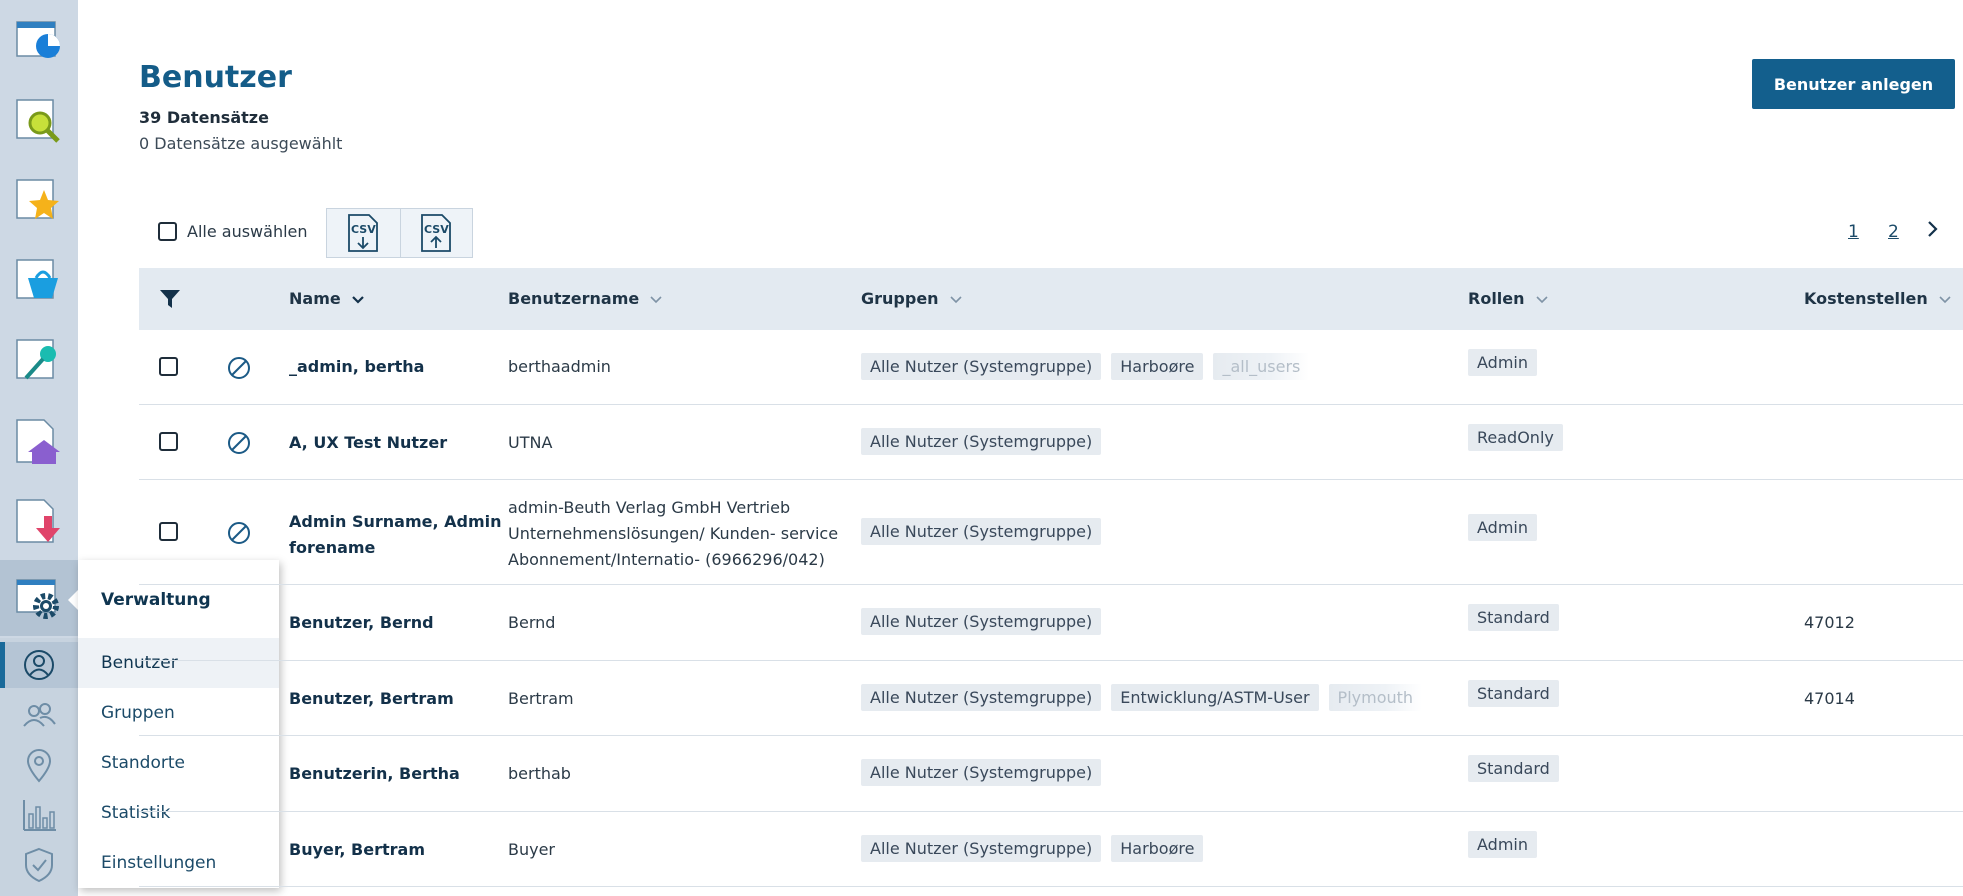 Image resolution: width=1963 pixels, height=896 pixels. Describe the element at coordinates (39, 201) in the screenshot. I see `favorites-icon` at that location.